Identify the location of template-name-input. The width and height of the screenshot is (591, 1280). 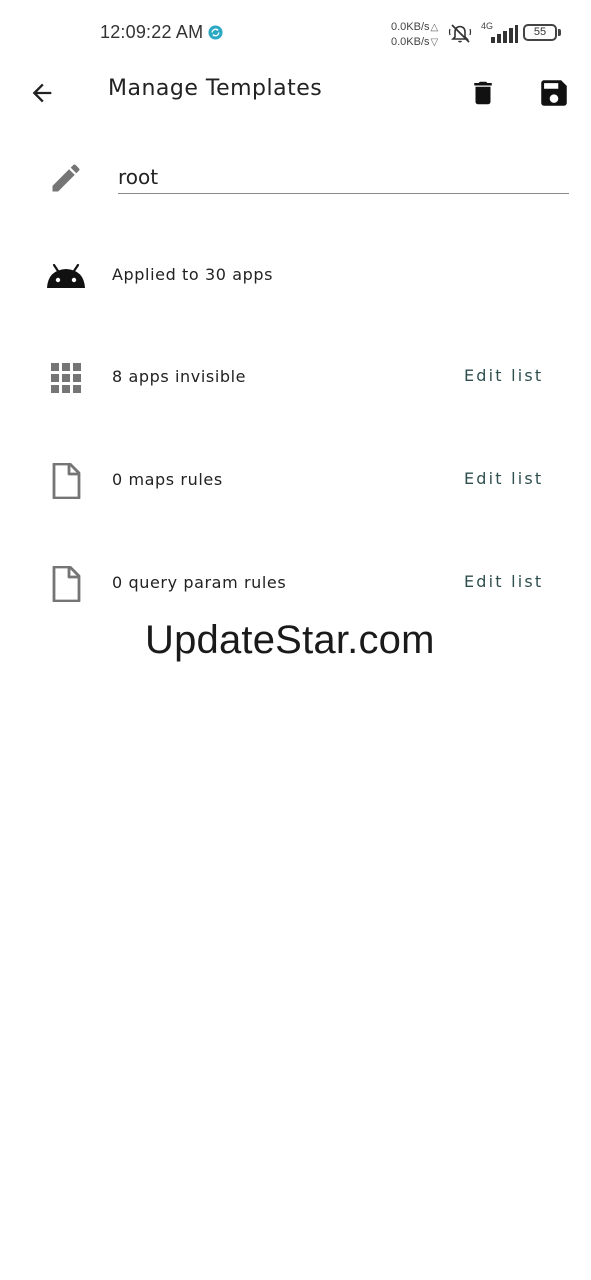
(343, 177).